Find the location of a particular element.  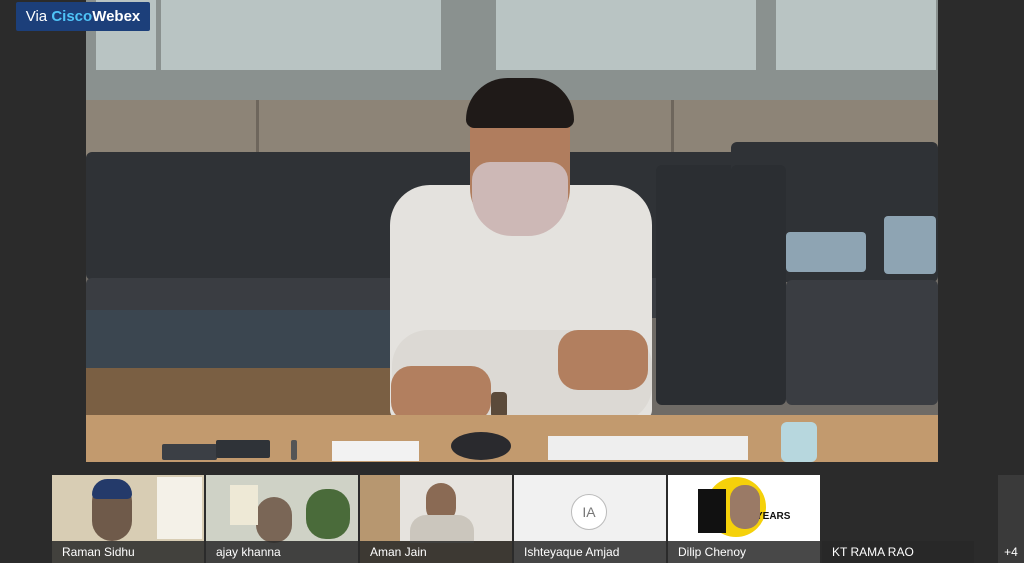

participant-video is located at coordinates (274, 520).